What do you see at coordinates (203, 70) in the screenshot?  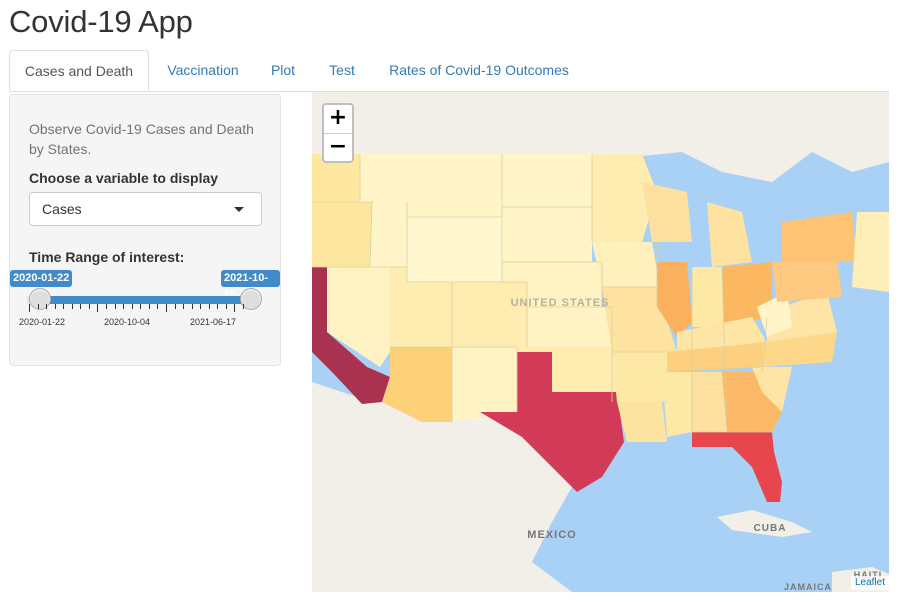 I see `tab-vaccination: Vaccination` at bounding box center [203, 70].